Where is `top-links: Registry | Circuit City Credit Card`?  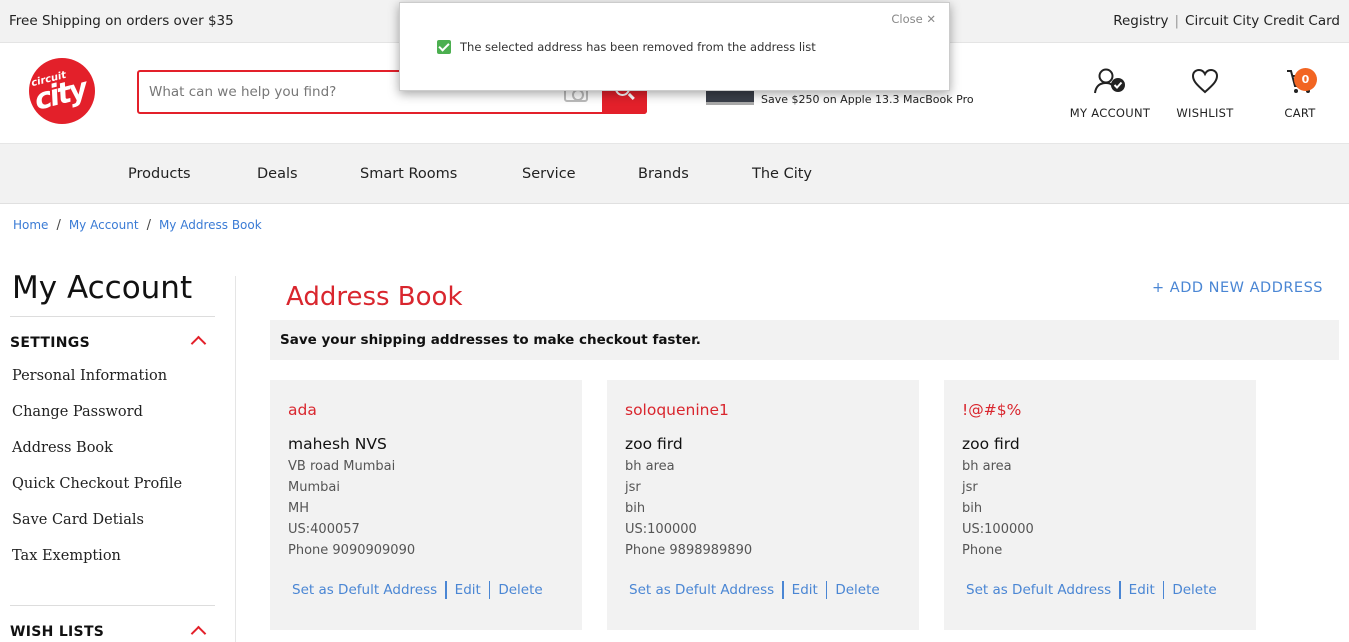
top-links: Registry | Circuit City Credit Card is located at coordinates (1226, 21).